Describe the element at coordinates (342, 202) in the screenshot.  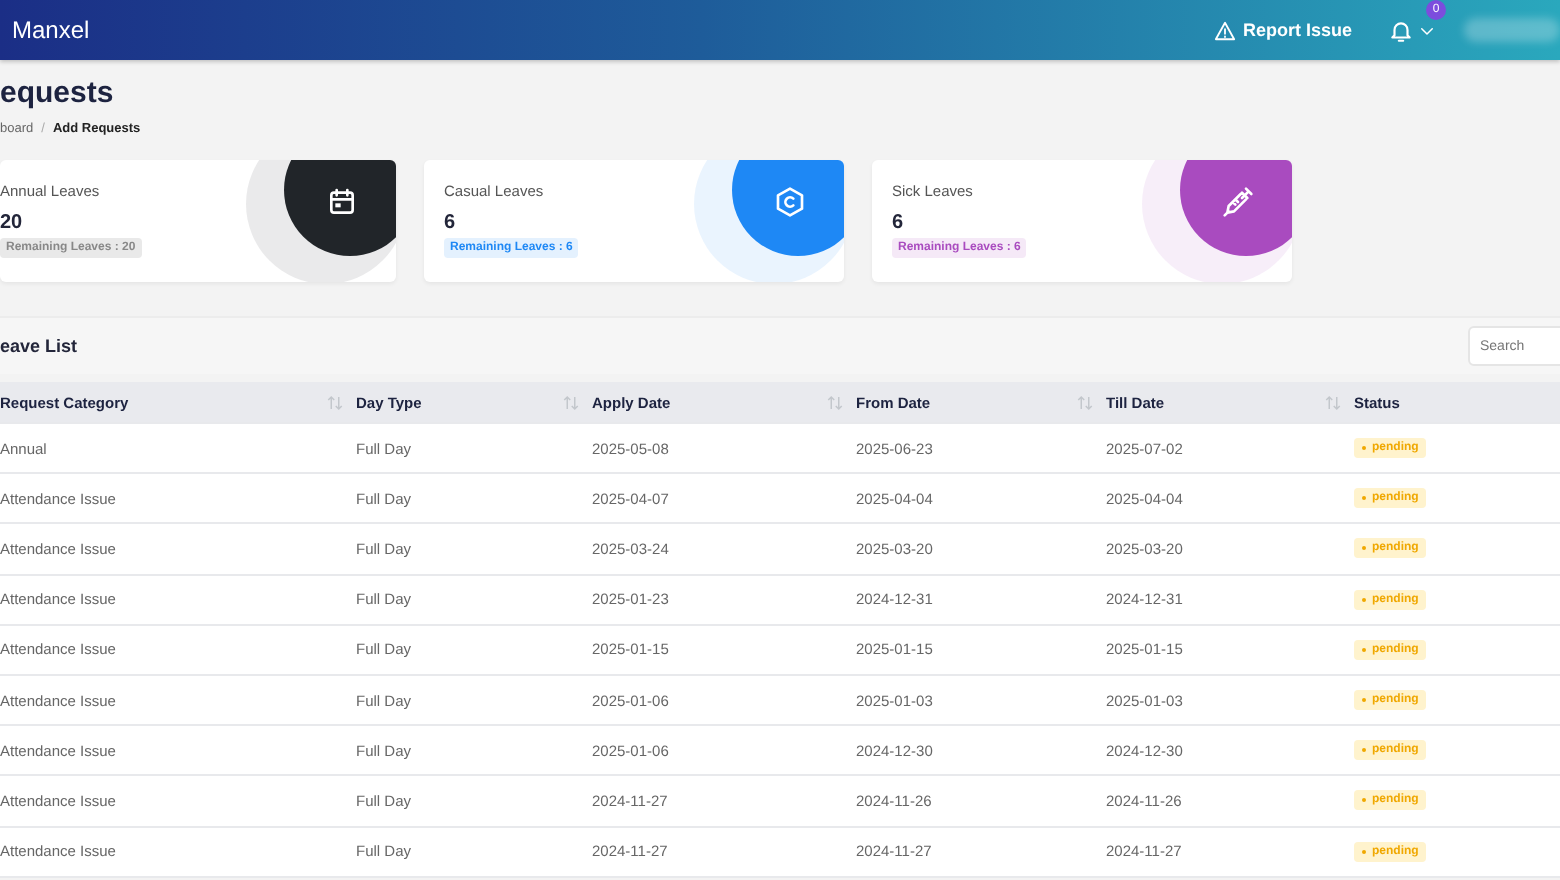
I see `calendar-icon` at that location.